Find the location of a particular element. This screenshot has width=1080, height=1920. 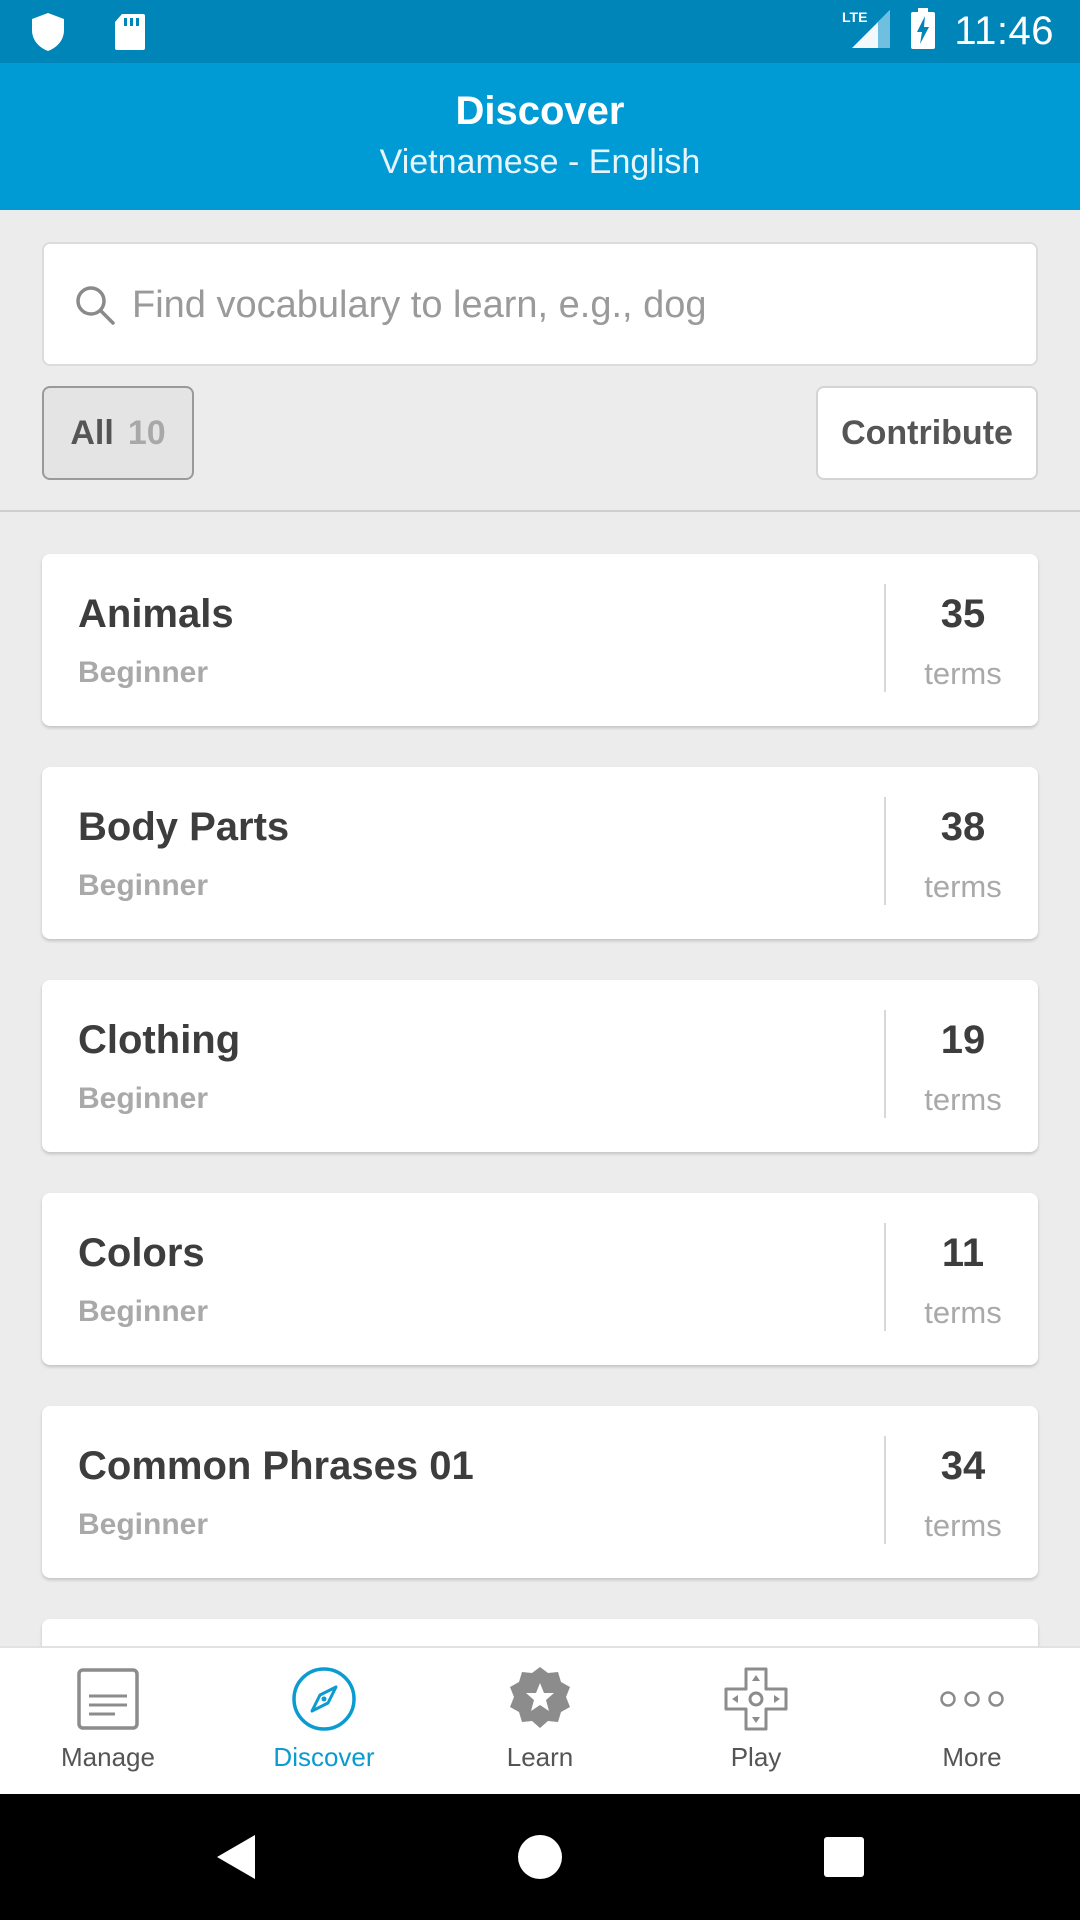

search-box is located at coordinates (540, 304).